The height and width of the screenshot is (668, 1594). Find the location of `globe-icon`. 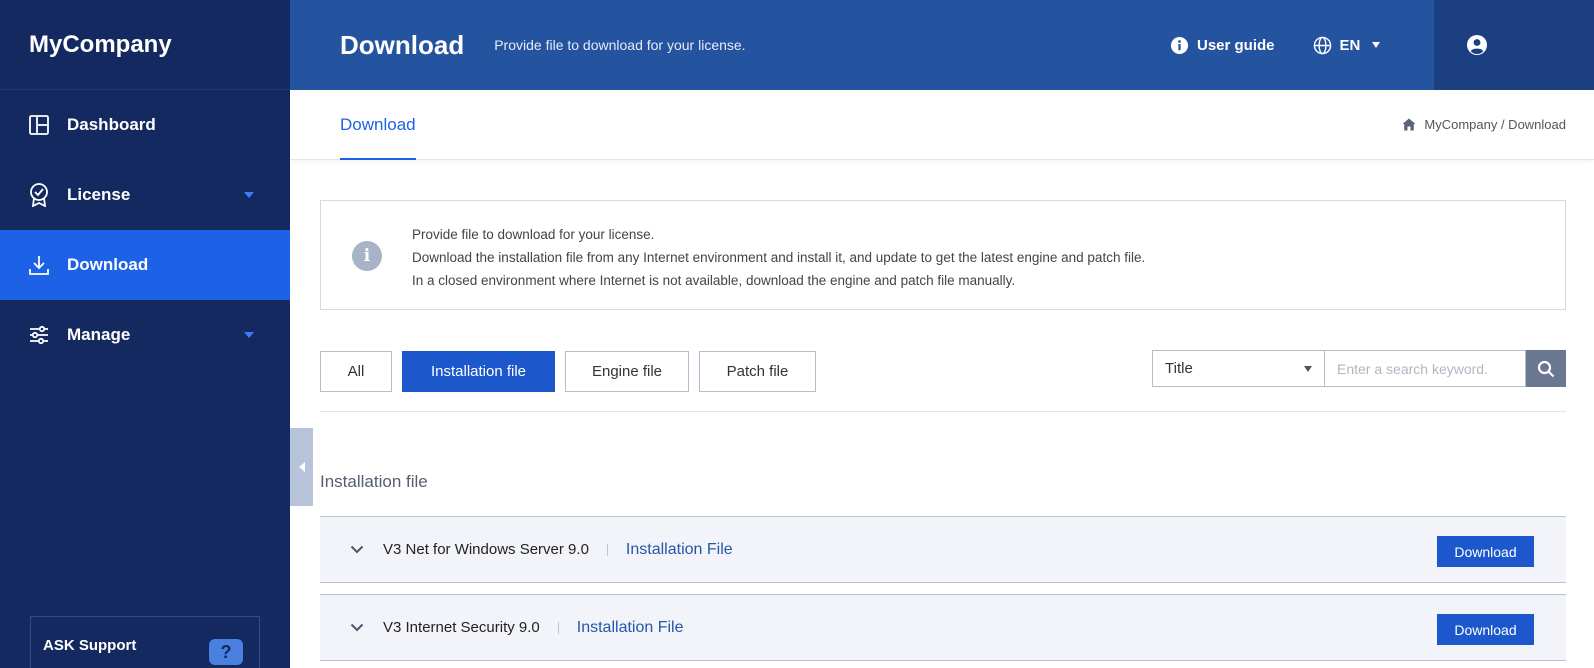

globe-icon is located at coordinates (1322, 45).